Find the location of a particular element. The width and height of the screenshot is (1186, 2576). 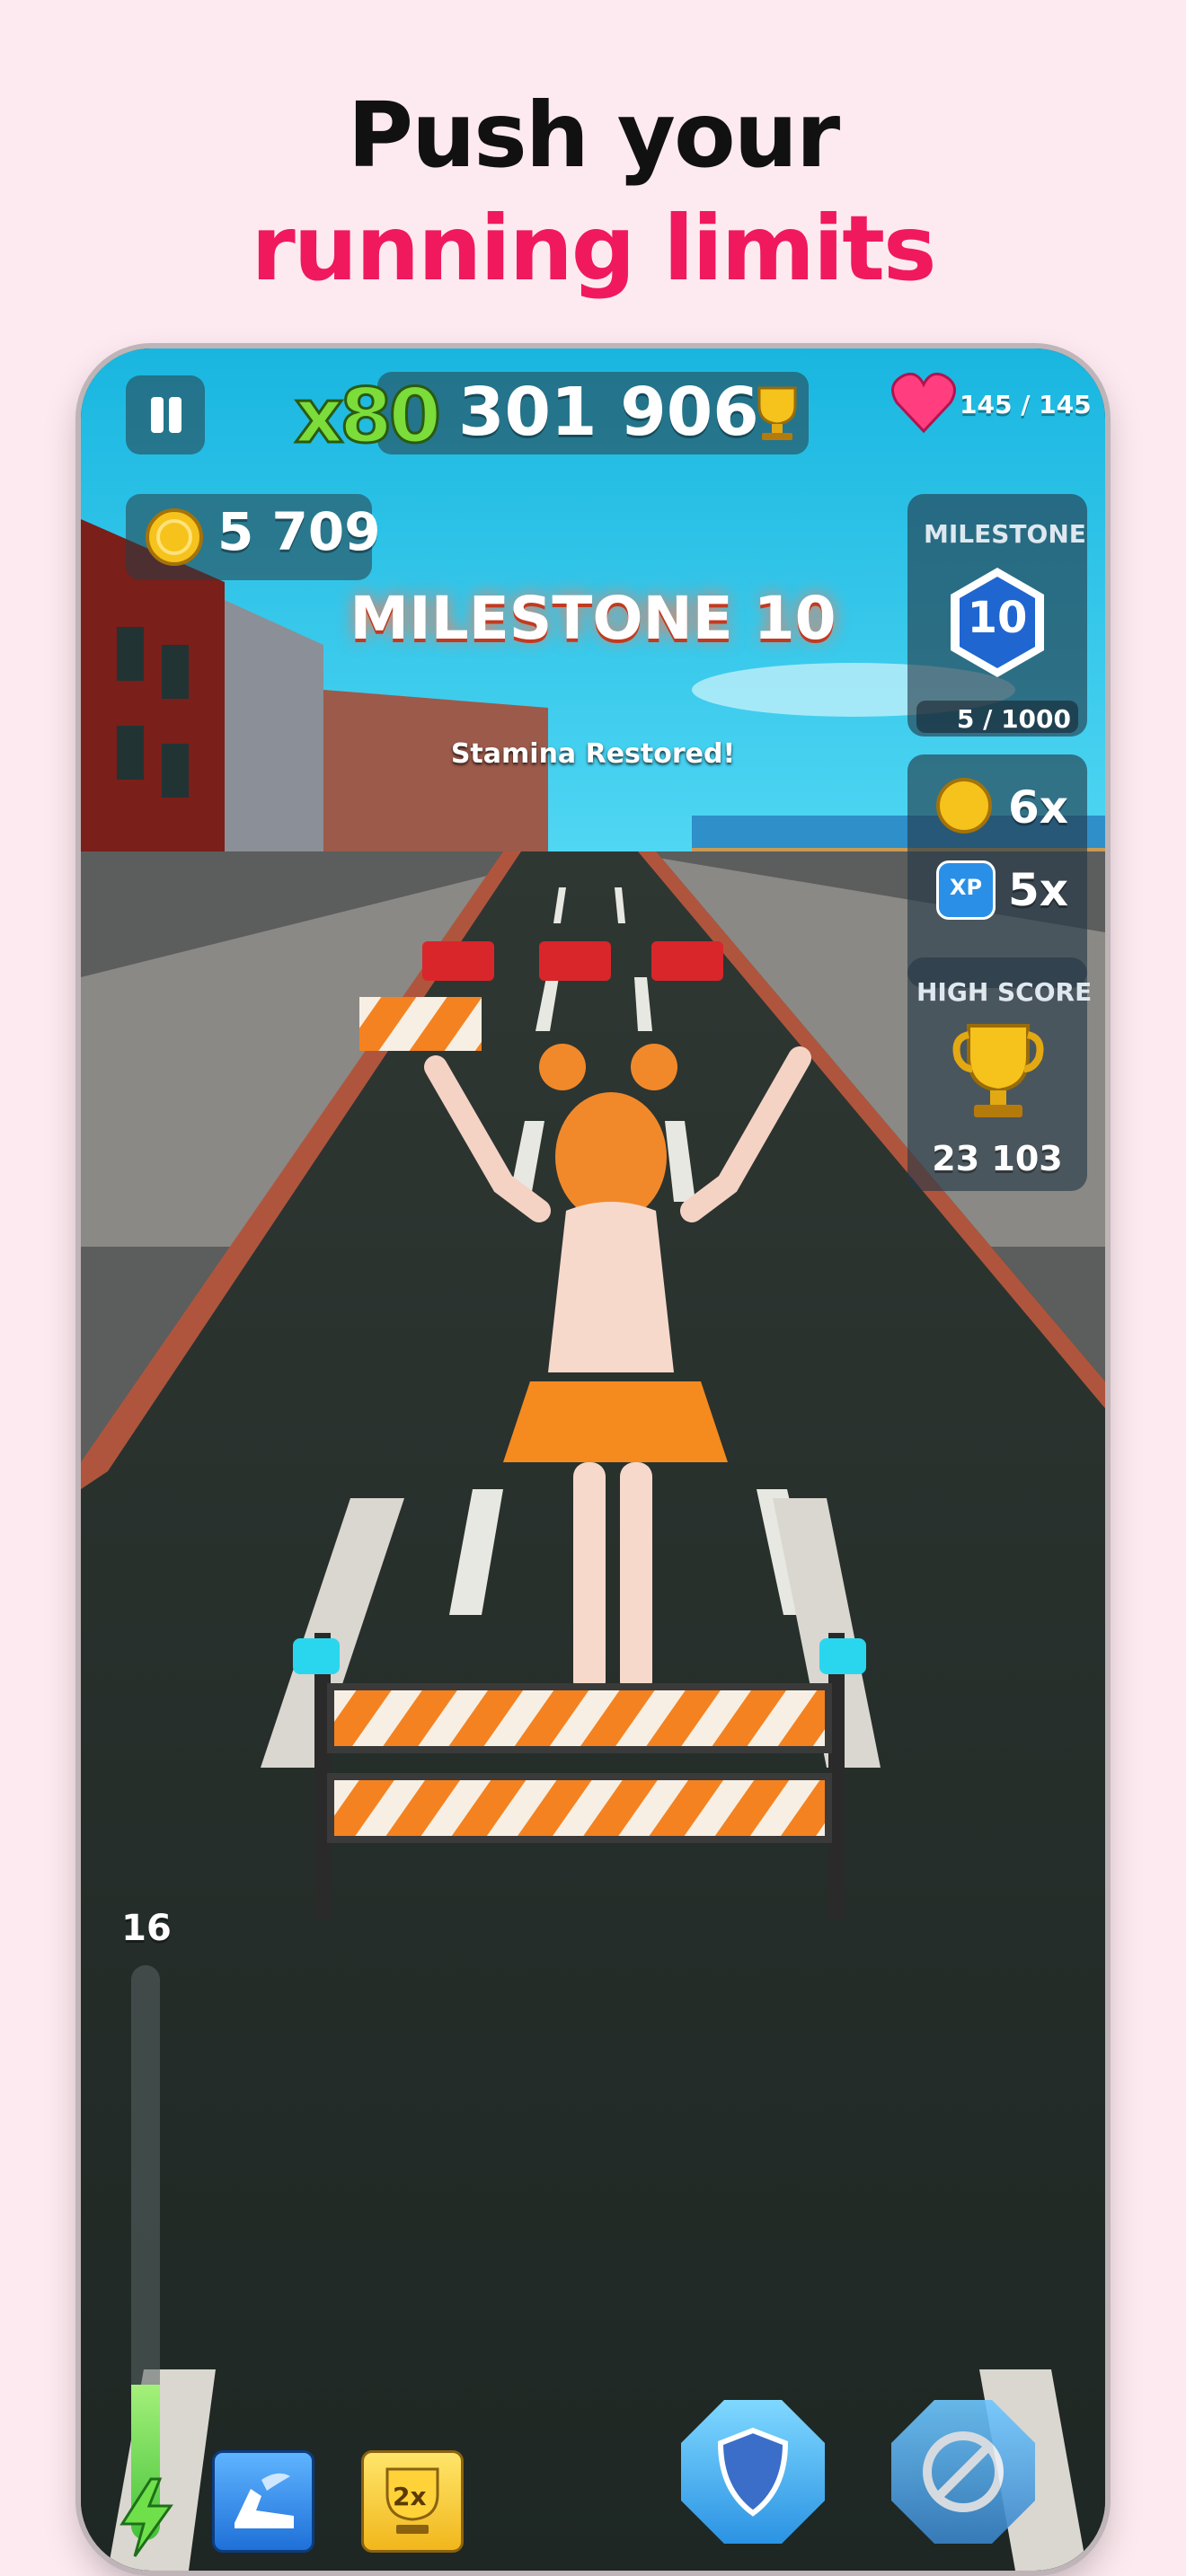

double-score-label: 2x is located at coordinates (410, 2496).